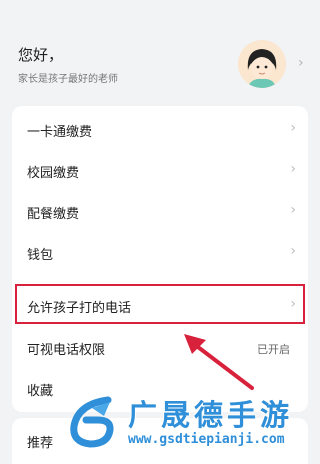 The image size is (320, 464). I want to click on menu-item-label: 一卡通缴费, so click(60, 132).